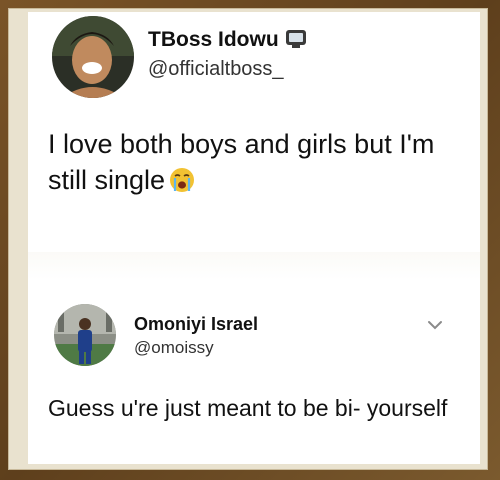 This screenshot has height=480, width=500. What do you see at coordinates (216, 69) in the screenshot?
I see `author-handle: @officialtboss_` at bounding box center [216, 69].